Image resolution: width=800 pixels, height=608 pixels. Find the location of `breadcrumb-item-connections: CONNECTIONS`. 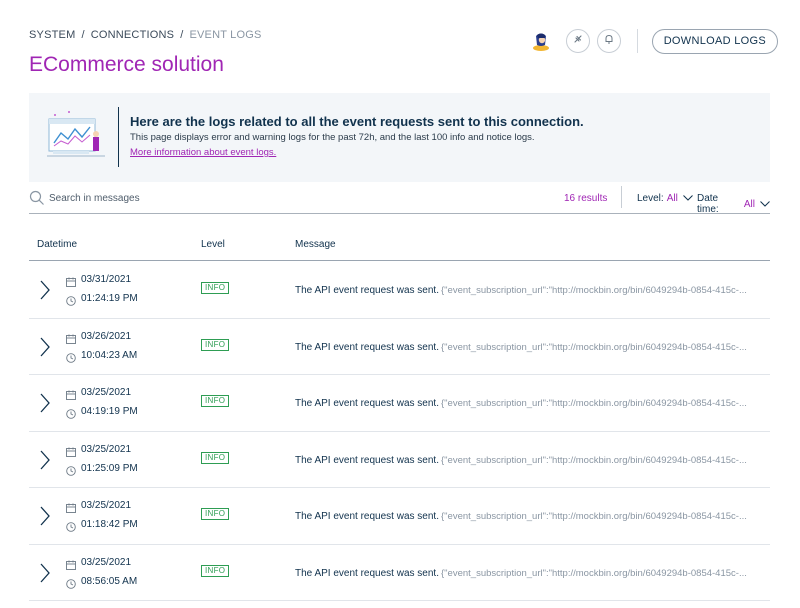

breadcrumb-item-connections: CONNECTIONS is located at coordinates (132, 35).